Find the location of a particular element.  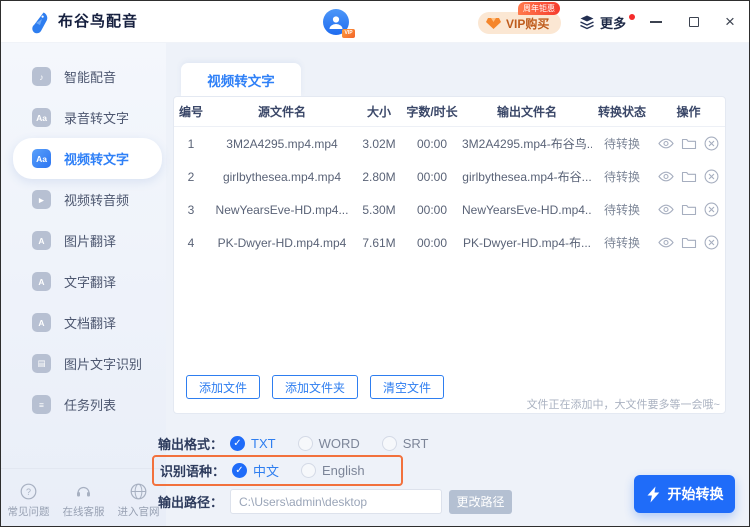

vip-diamond-icon is located at coordinates (493, 23).